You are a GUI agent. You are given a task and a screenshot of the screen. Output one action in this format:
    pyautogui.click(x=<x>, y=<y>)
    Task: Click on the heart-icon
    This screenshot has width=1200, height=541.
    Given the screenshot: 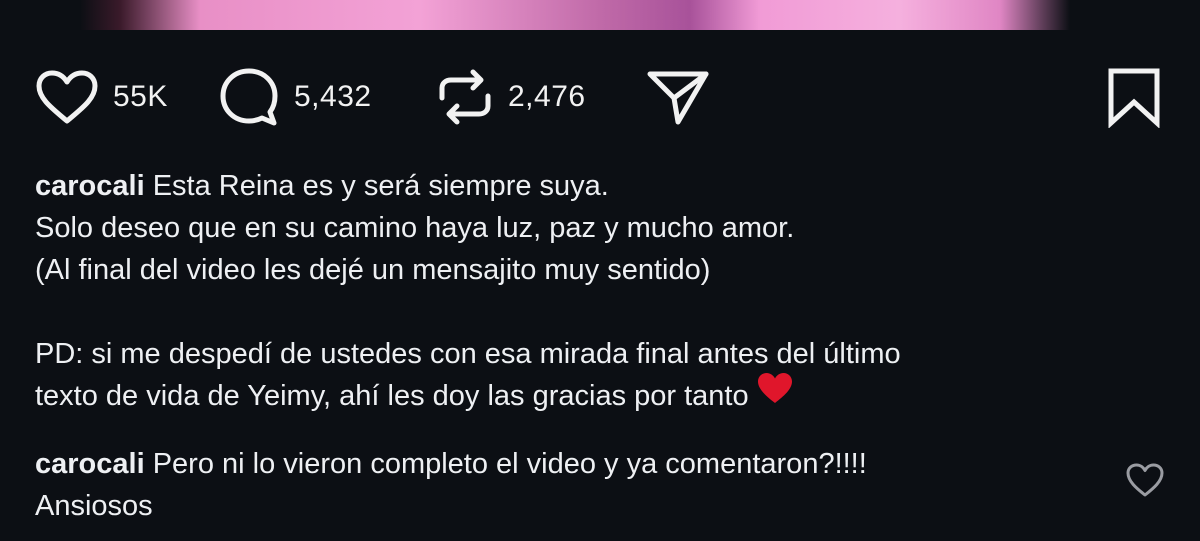 What is the action you would take?
    pyautogui.click(x=67, y=97)
    